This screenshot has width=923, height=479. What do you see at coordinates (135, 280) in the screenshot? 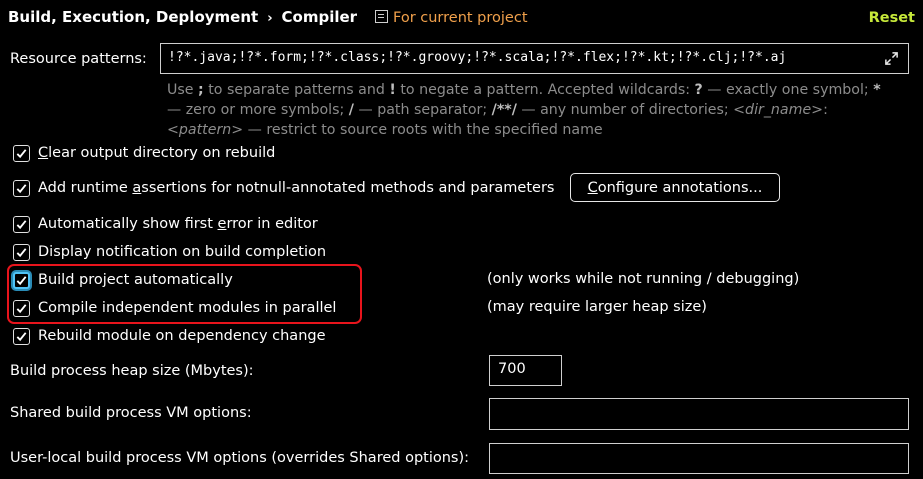
I see `build-automatically-label: Build project automatically` at bounding box center [135, 280].